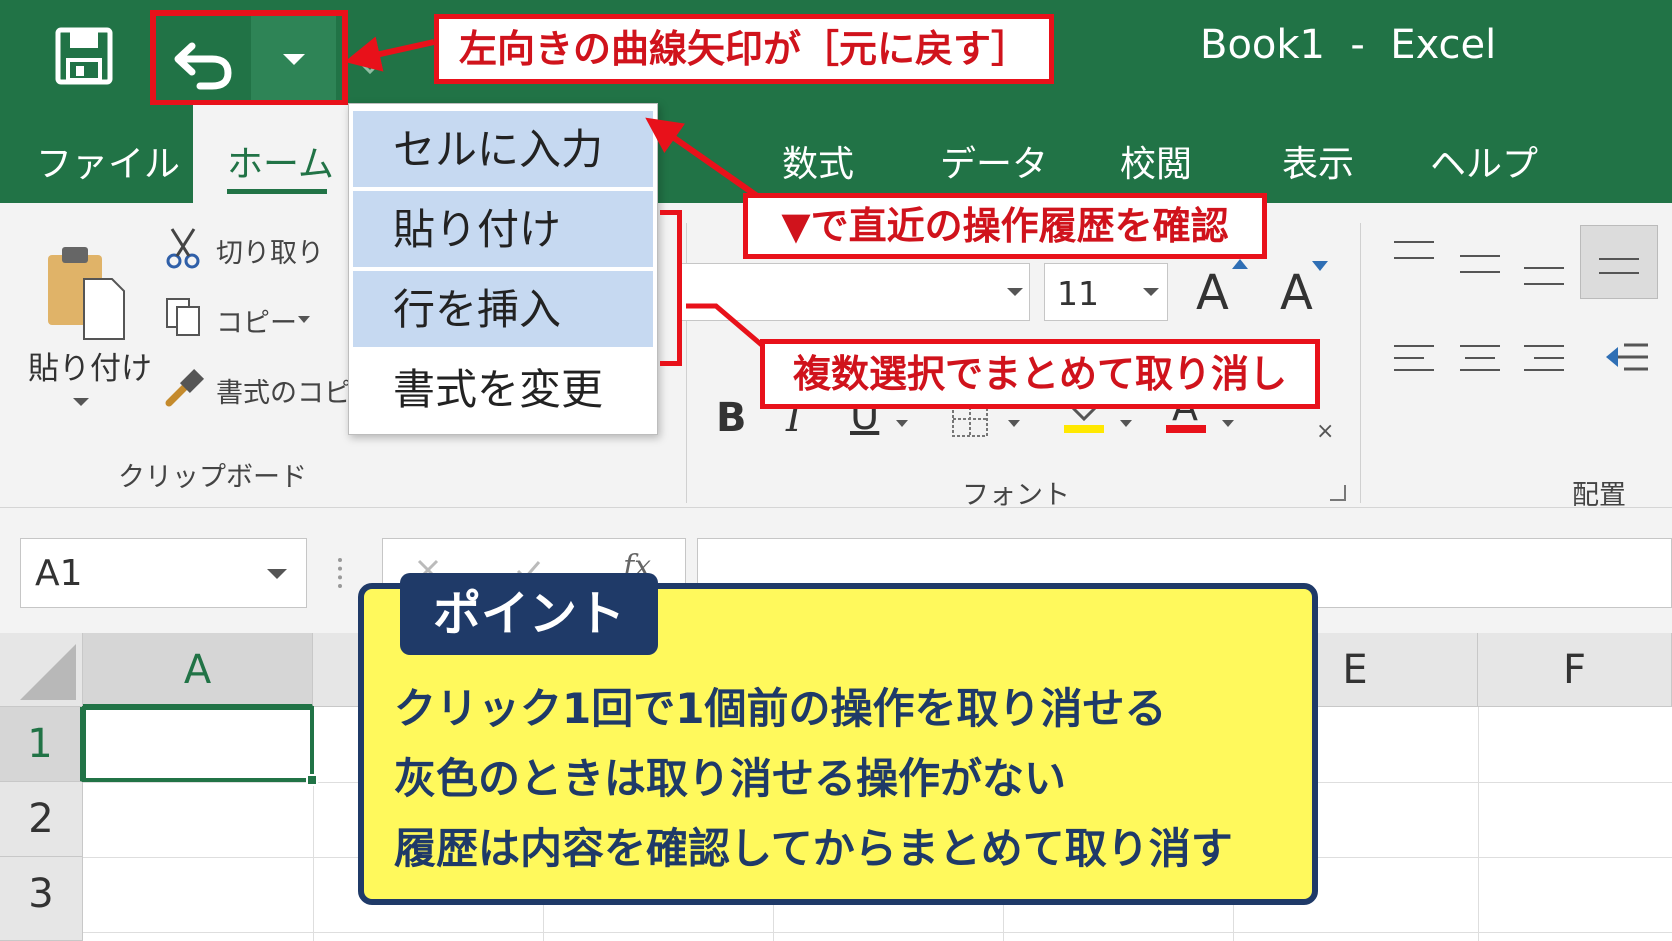 Image resolution: width=1672 pixels, height=941 pixels. Describe the element at coordinates (994, 161) in the screenshot. I see `tab-data: データ` at that location.